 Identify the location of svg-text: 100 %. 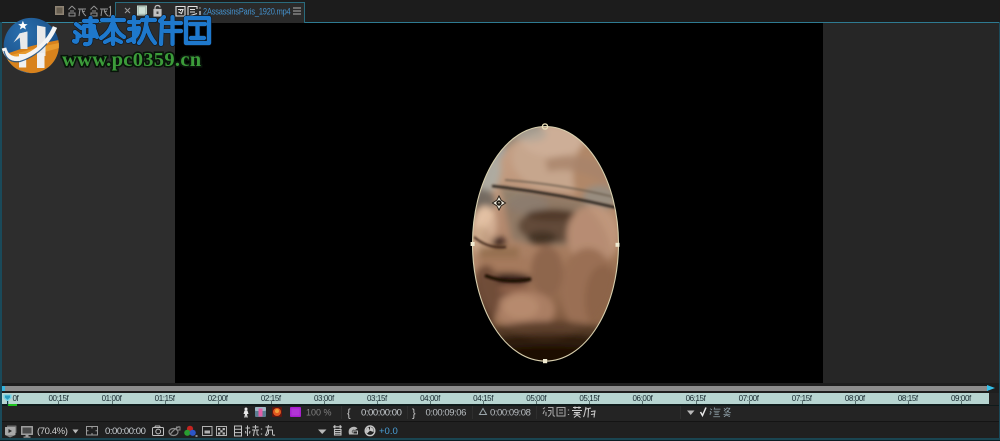
(319, 413).